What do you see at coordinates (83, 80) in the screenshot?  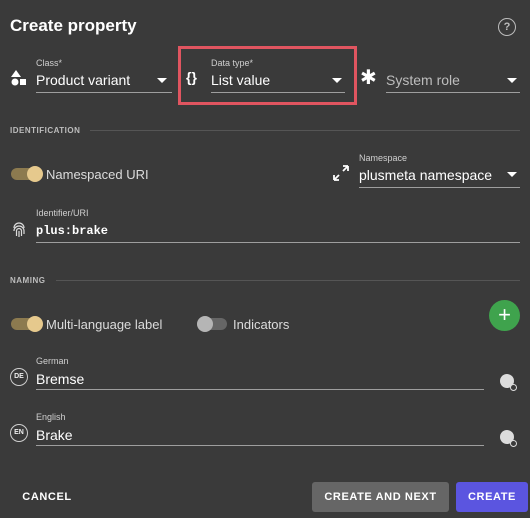 I see `class-select-value: Product variant` at bounding box center [83, 80].